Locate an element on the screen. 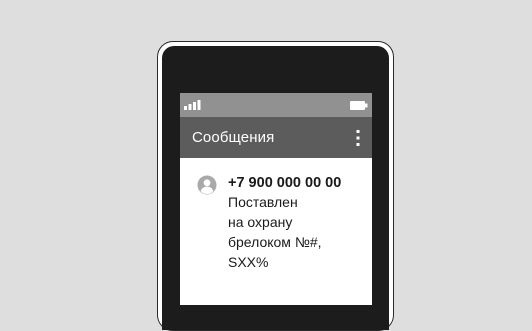  user-avatar-icon is located at coordinates (207, 185).